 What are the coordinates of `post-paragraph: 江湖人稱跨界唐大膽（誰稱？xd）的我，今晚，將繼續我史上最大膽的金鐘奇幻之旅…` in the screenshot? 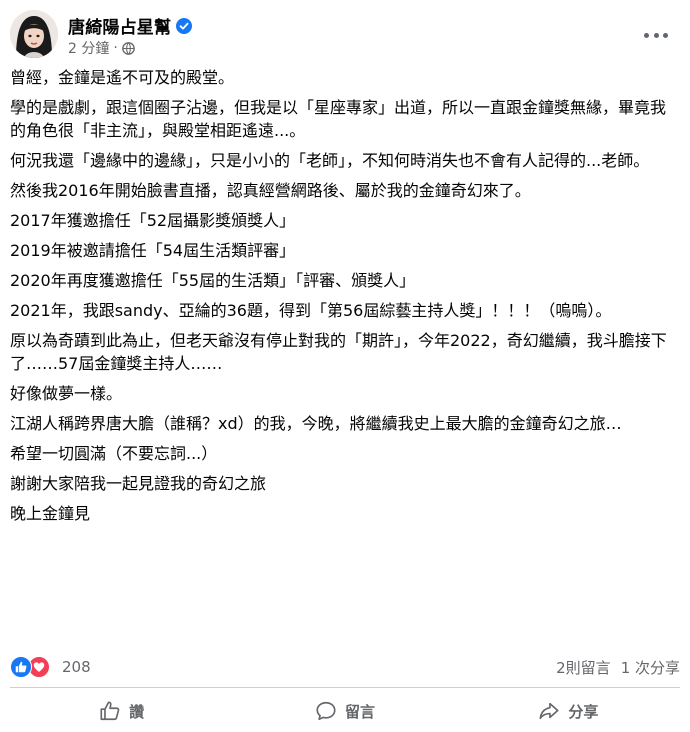 It's located at (316, 423).